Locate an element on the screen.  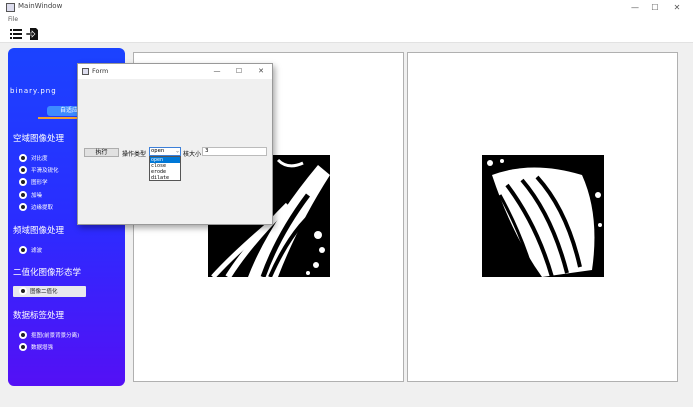
close-button: ✕ is located at coordinates (677, 7).